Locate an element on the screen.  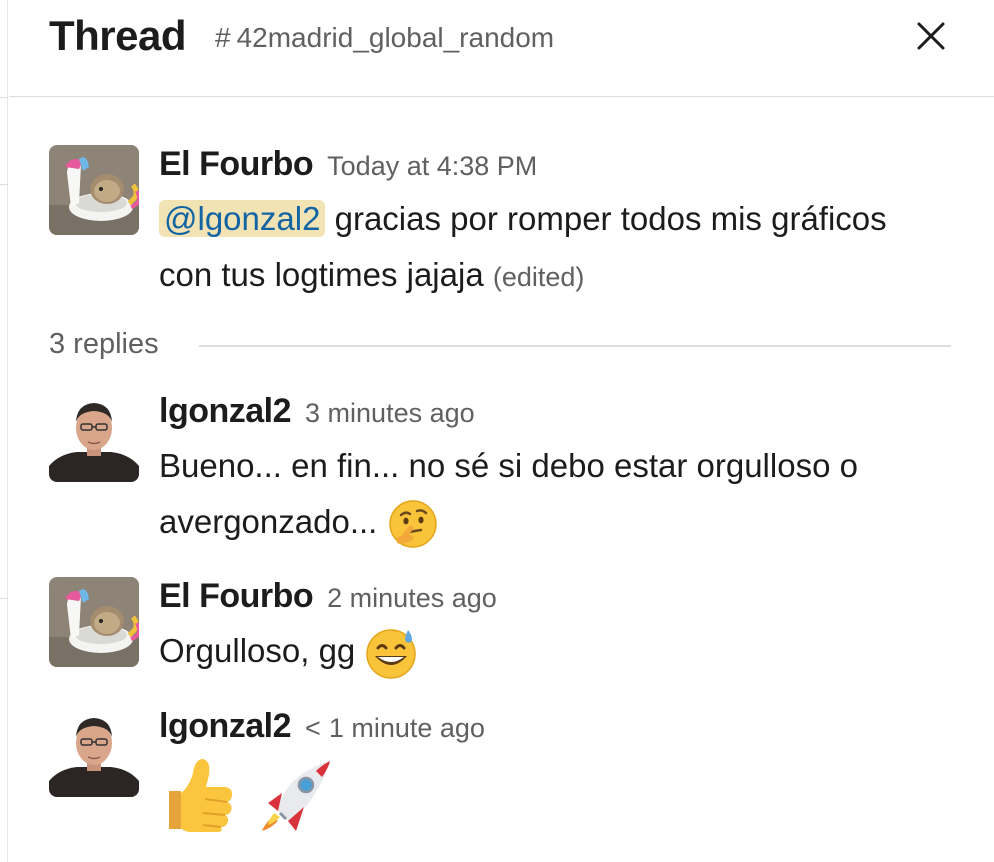
close-button is located at coordinates (931, 36).